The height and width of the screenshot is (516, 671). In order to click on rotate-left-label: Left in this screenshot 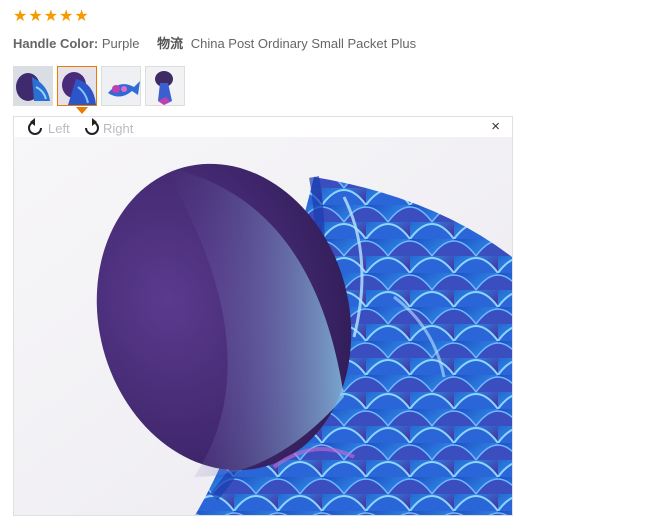, I will do `click(59, 128)`.